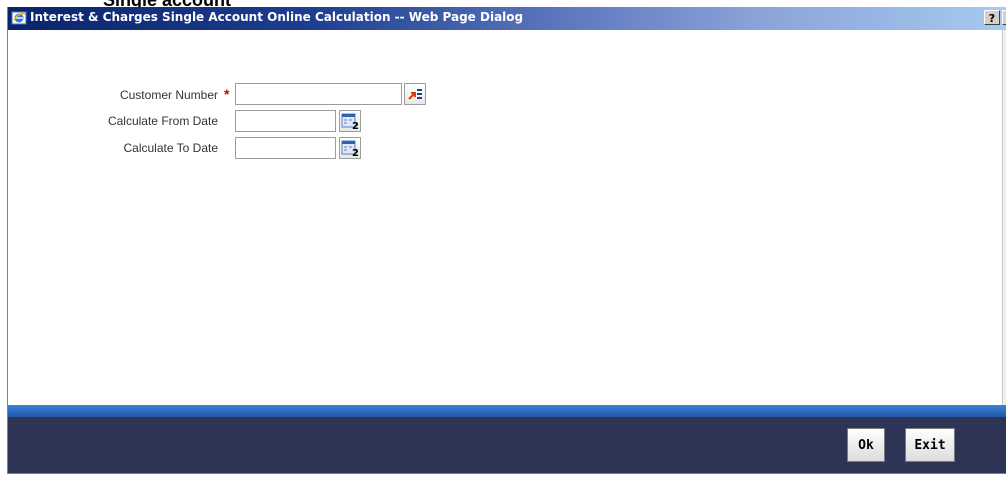 This screenshot has width=1006, height=478. I want to click on exit-button: Exit, so click(930, 445).